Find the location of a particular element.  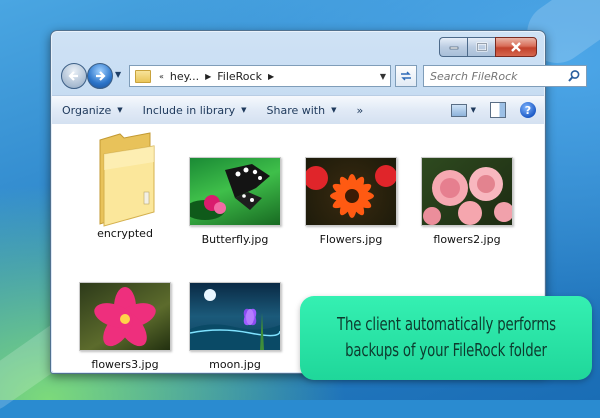

caption-buttons is located at coordinates (488, 47).